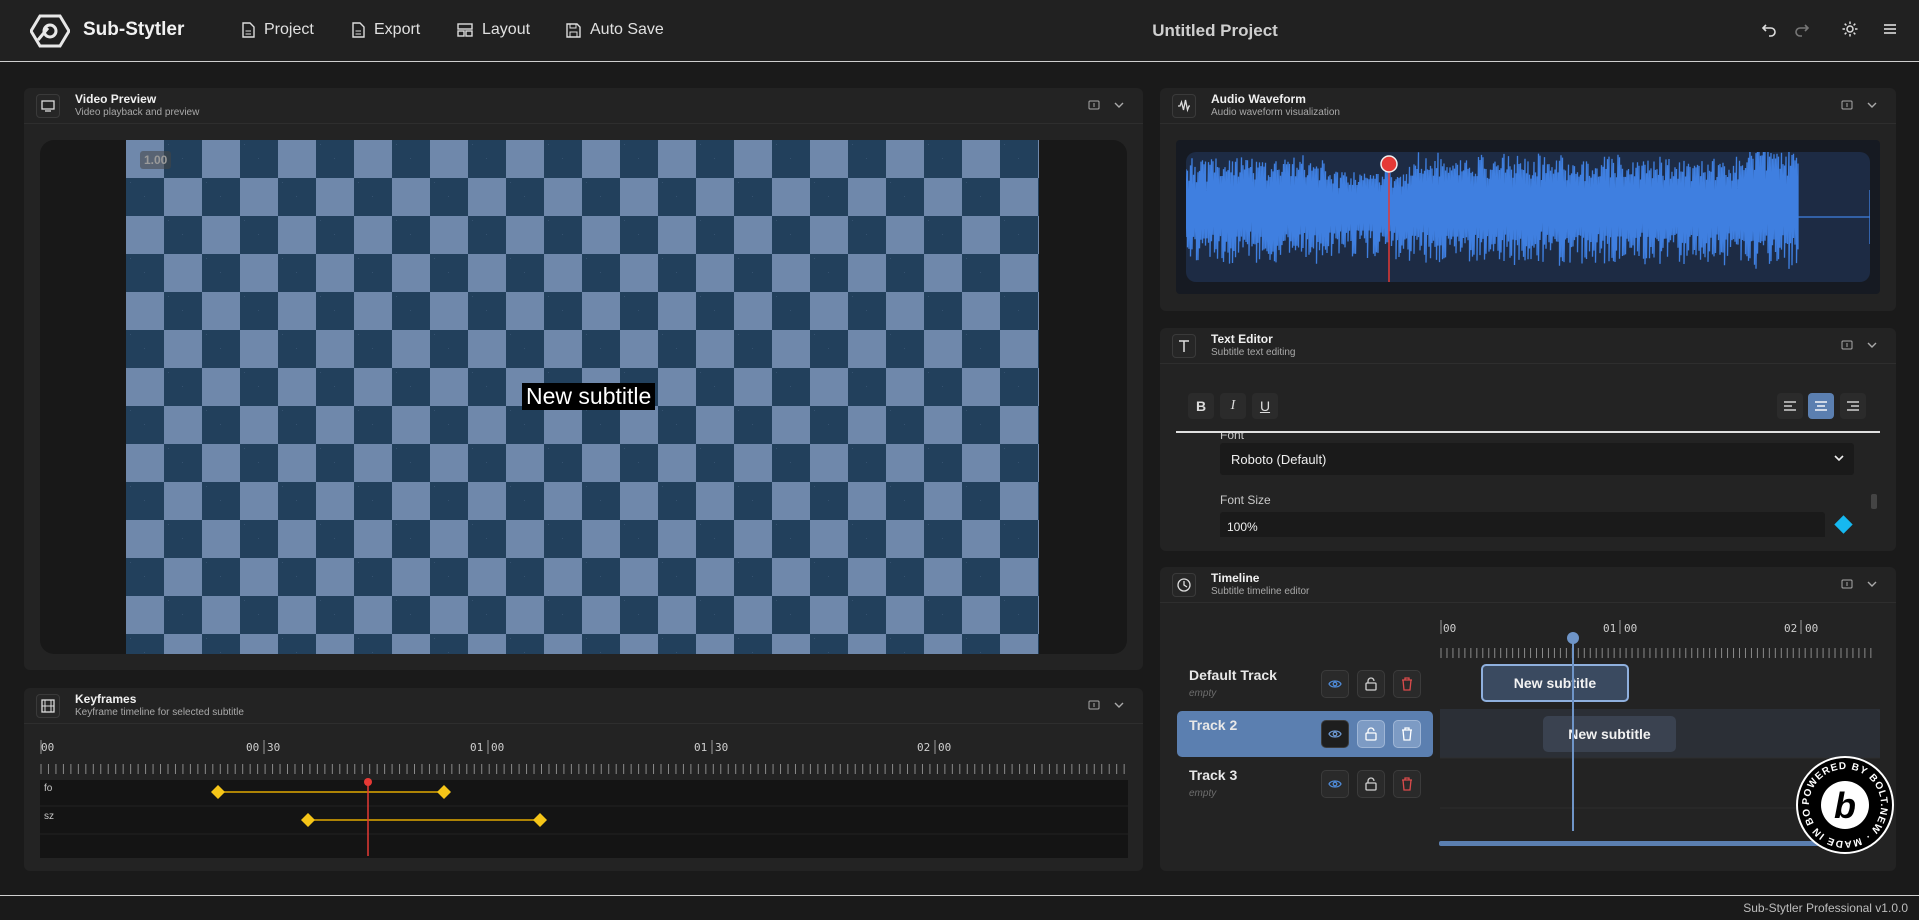 This screenshot has width=1919, height=920. What do you see at coordinates (1890, 29) in the screenshot?
I see `hamburger-menu-icon` at bounding box center [1890, 29].